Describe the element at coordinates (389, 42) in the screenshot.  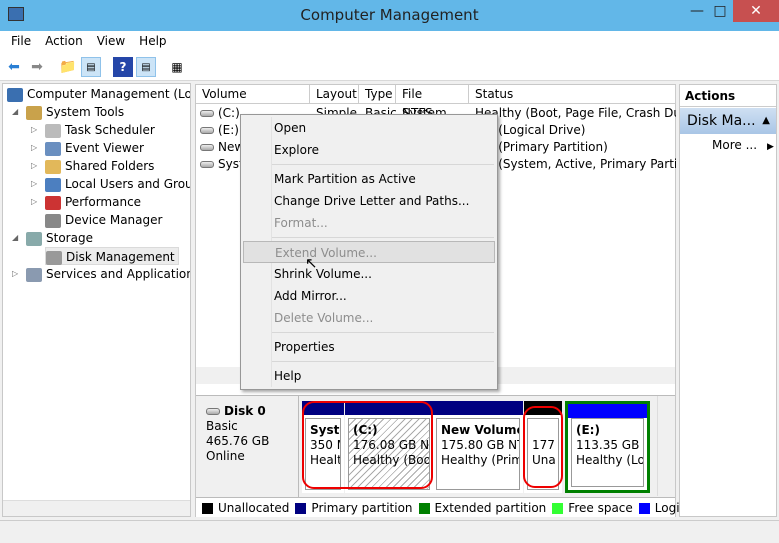
I see `menu-bar: File Action View Help` at that location.